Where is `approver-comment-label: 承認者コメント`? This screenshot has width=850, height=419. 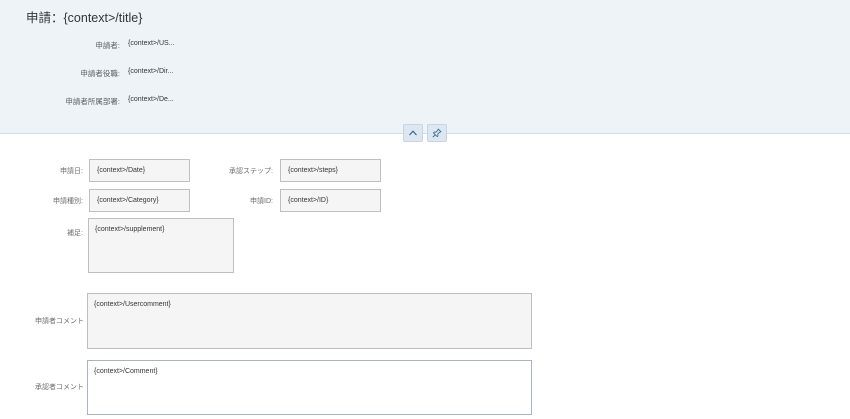 approver-comment-label: 承認者コメント is located at coordinates (59, 387).